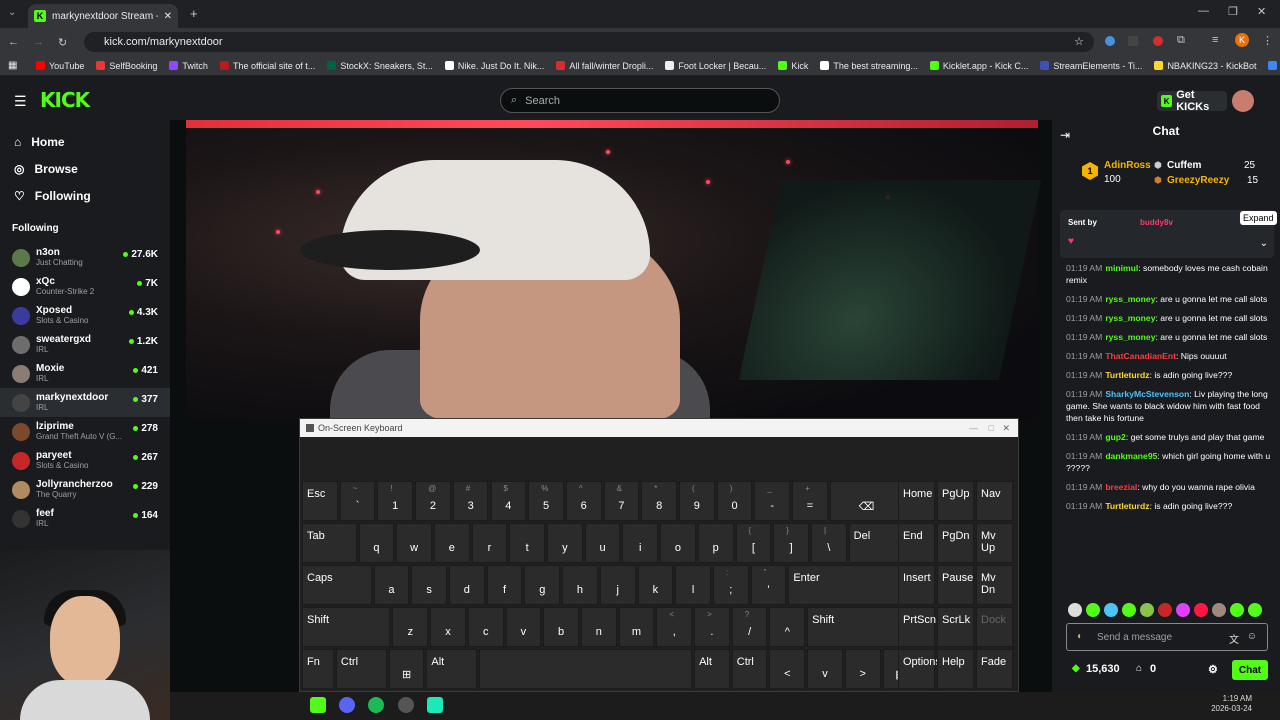 The height and width of the screenshot is (720, 1280). I want to click on osk-key: o, so click(678, 543).